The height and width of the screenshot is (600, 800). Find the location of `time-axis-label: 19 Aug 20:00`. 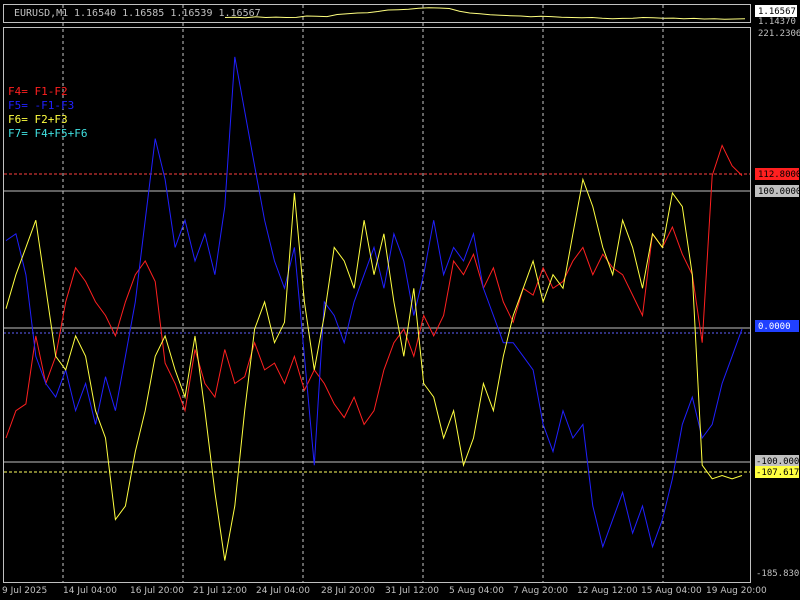

time-axis-label: 19 Aug 20:00 is located at coordinates (736, 591).